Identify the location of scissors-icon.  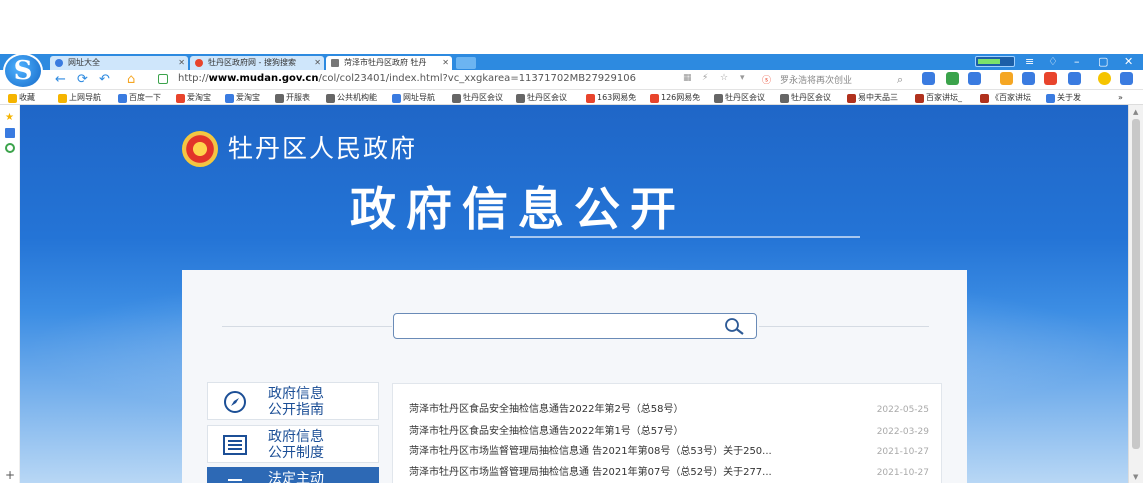
(974, 78).